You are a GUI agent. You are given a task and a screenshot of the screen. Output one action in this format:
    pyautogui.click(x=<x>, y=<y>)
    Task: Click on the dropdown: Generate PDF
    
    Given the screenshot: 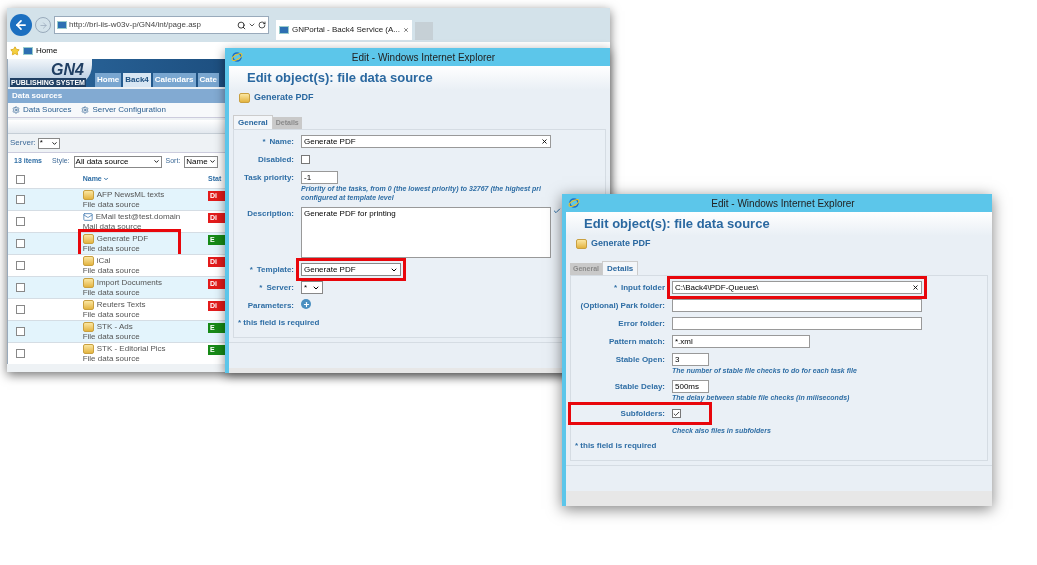 What is the action you would take?
    pyautogui.click(x=351, y=269)
    